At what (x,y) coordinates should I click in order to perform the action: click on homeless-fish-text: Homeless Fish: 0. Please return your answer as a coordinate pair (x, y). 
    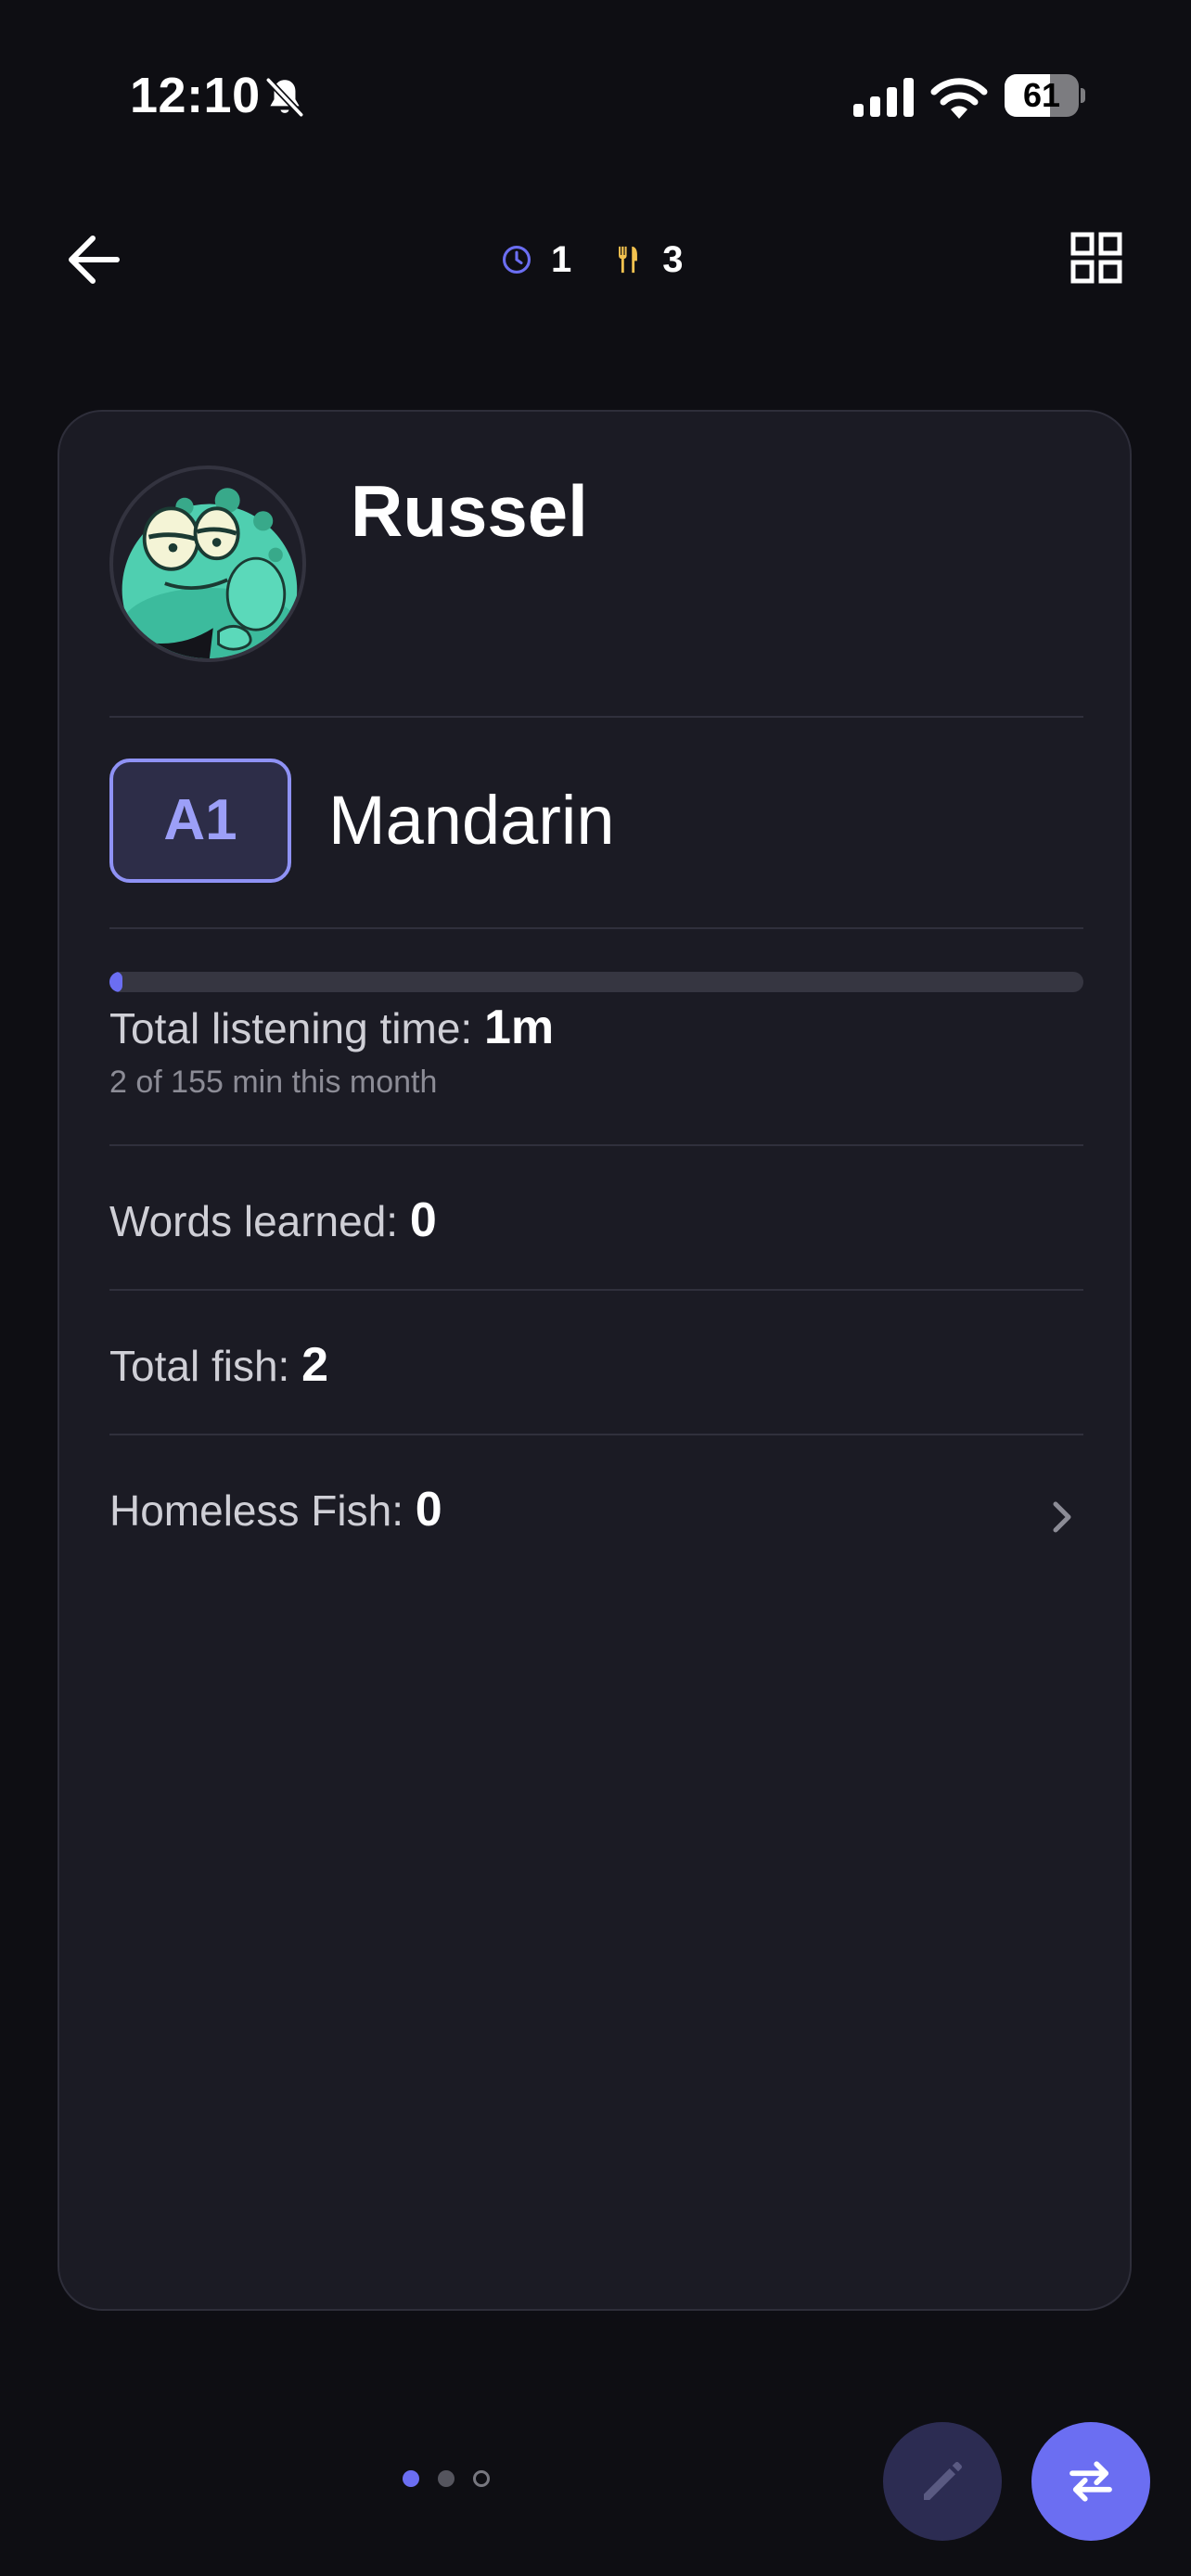
    Looking at the image, I should click on (275, 1510).